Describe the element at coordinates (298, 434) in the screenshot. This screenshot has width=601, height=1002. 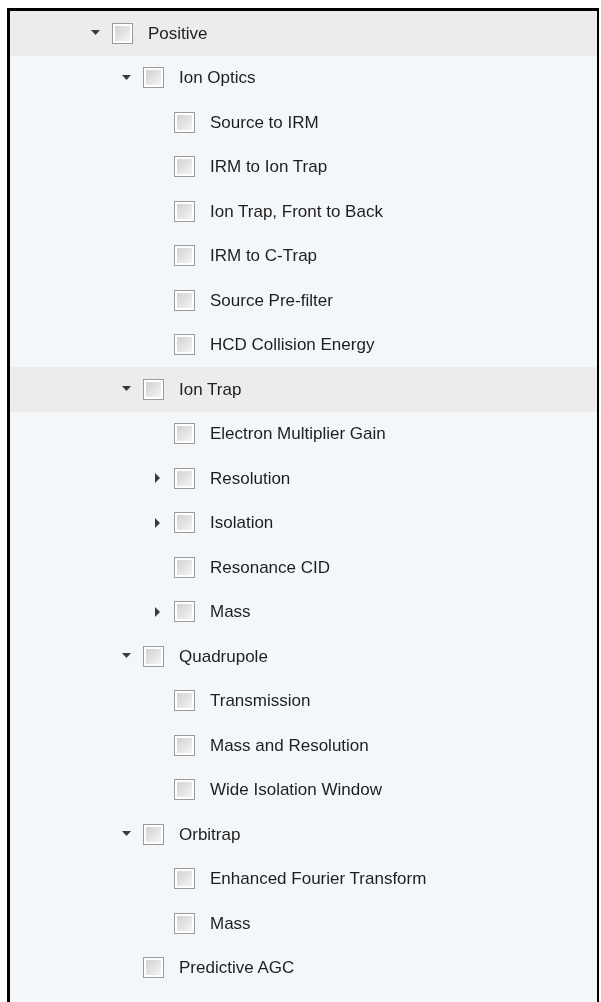
I see `item-label: Electron Multiplier Gain` at that location.